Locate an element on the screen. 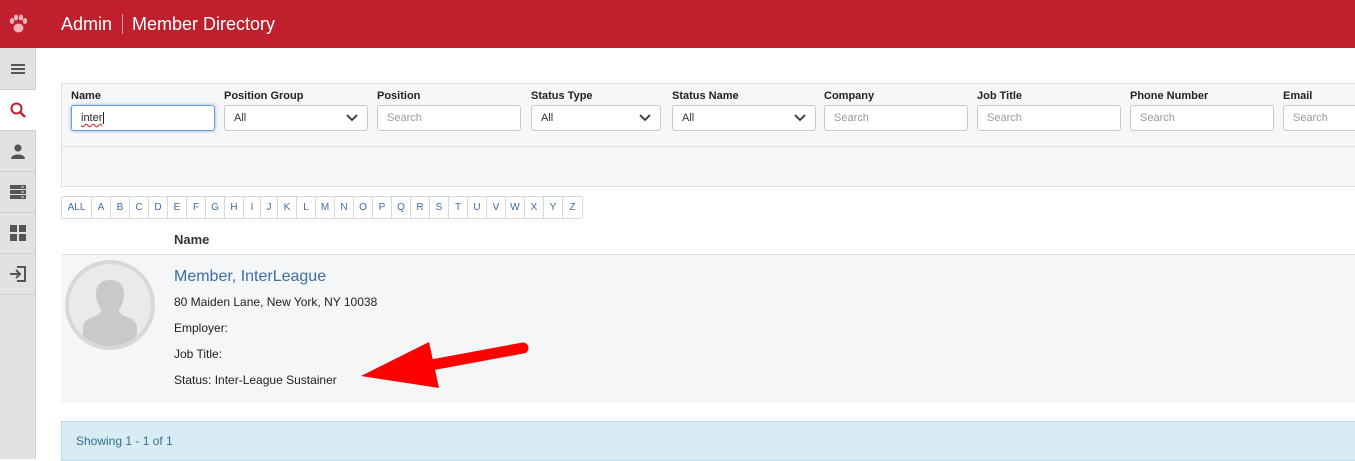 The width and height of the screenshot is (1355, 461). filter-position: Position Search is located at coordinates (449, 110).